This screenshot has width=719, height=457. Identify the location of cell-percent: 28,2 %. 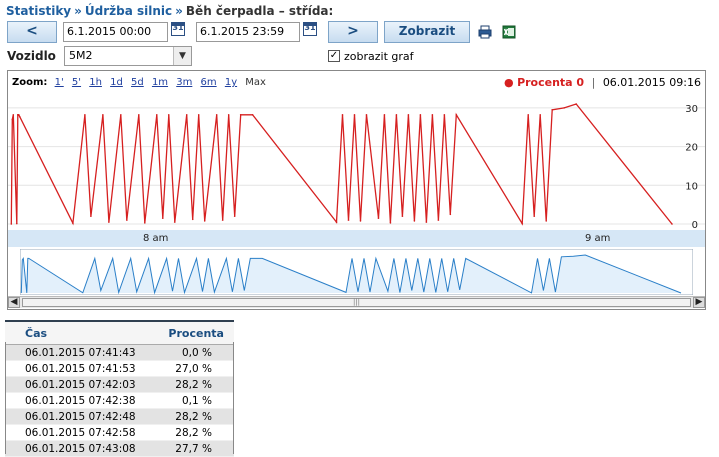
(194, 384).